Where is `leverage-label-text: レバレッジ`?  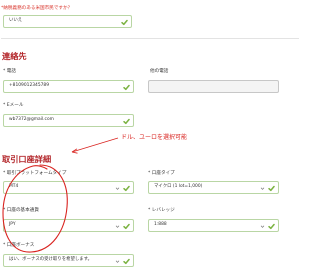
leverage-label-text: レバレッジ is located at coordinates (163, 210).